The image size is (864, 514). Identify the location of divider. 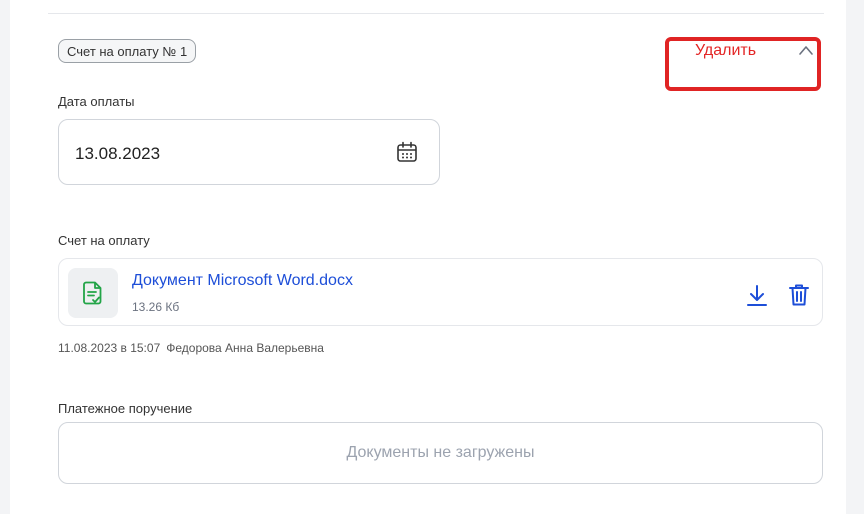
(436, 13).